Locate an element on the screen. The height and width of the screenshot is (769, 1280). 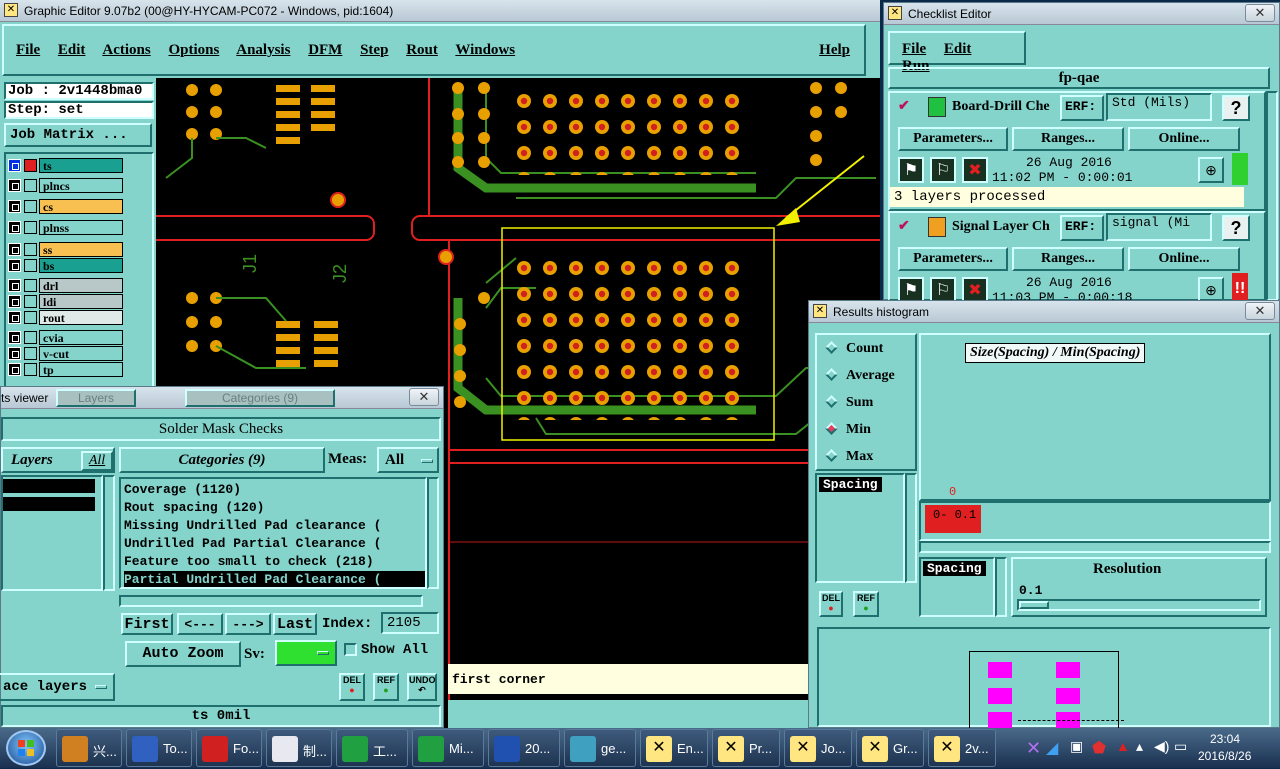
layer-row-plnss: plnss is located at coordinates (65, 227).